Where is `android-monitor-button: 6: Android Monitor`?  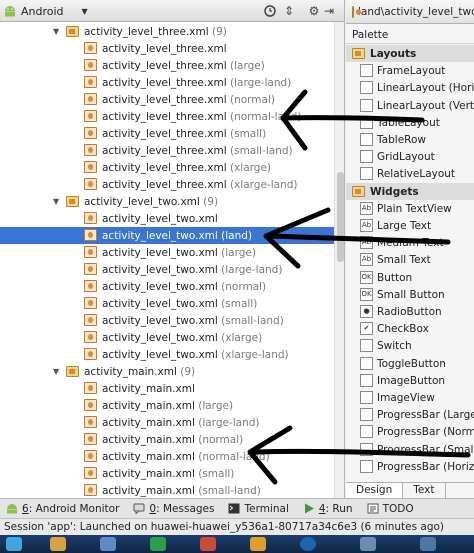 android-monitor-button: 6: Android Monitor is located at coordinates (62, 509).